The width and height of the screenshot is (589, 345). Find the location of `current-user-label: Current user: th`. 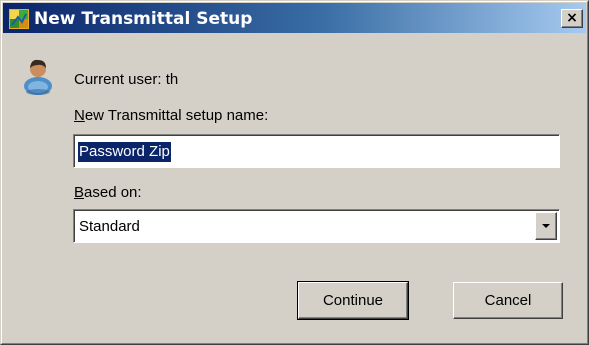

current-user-label: Current user: th is located at coordinates (126, 79).